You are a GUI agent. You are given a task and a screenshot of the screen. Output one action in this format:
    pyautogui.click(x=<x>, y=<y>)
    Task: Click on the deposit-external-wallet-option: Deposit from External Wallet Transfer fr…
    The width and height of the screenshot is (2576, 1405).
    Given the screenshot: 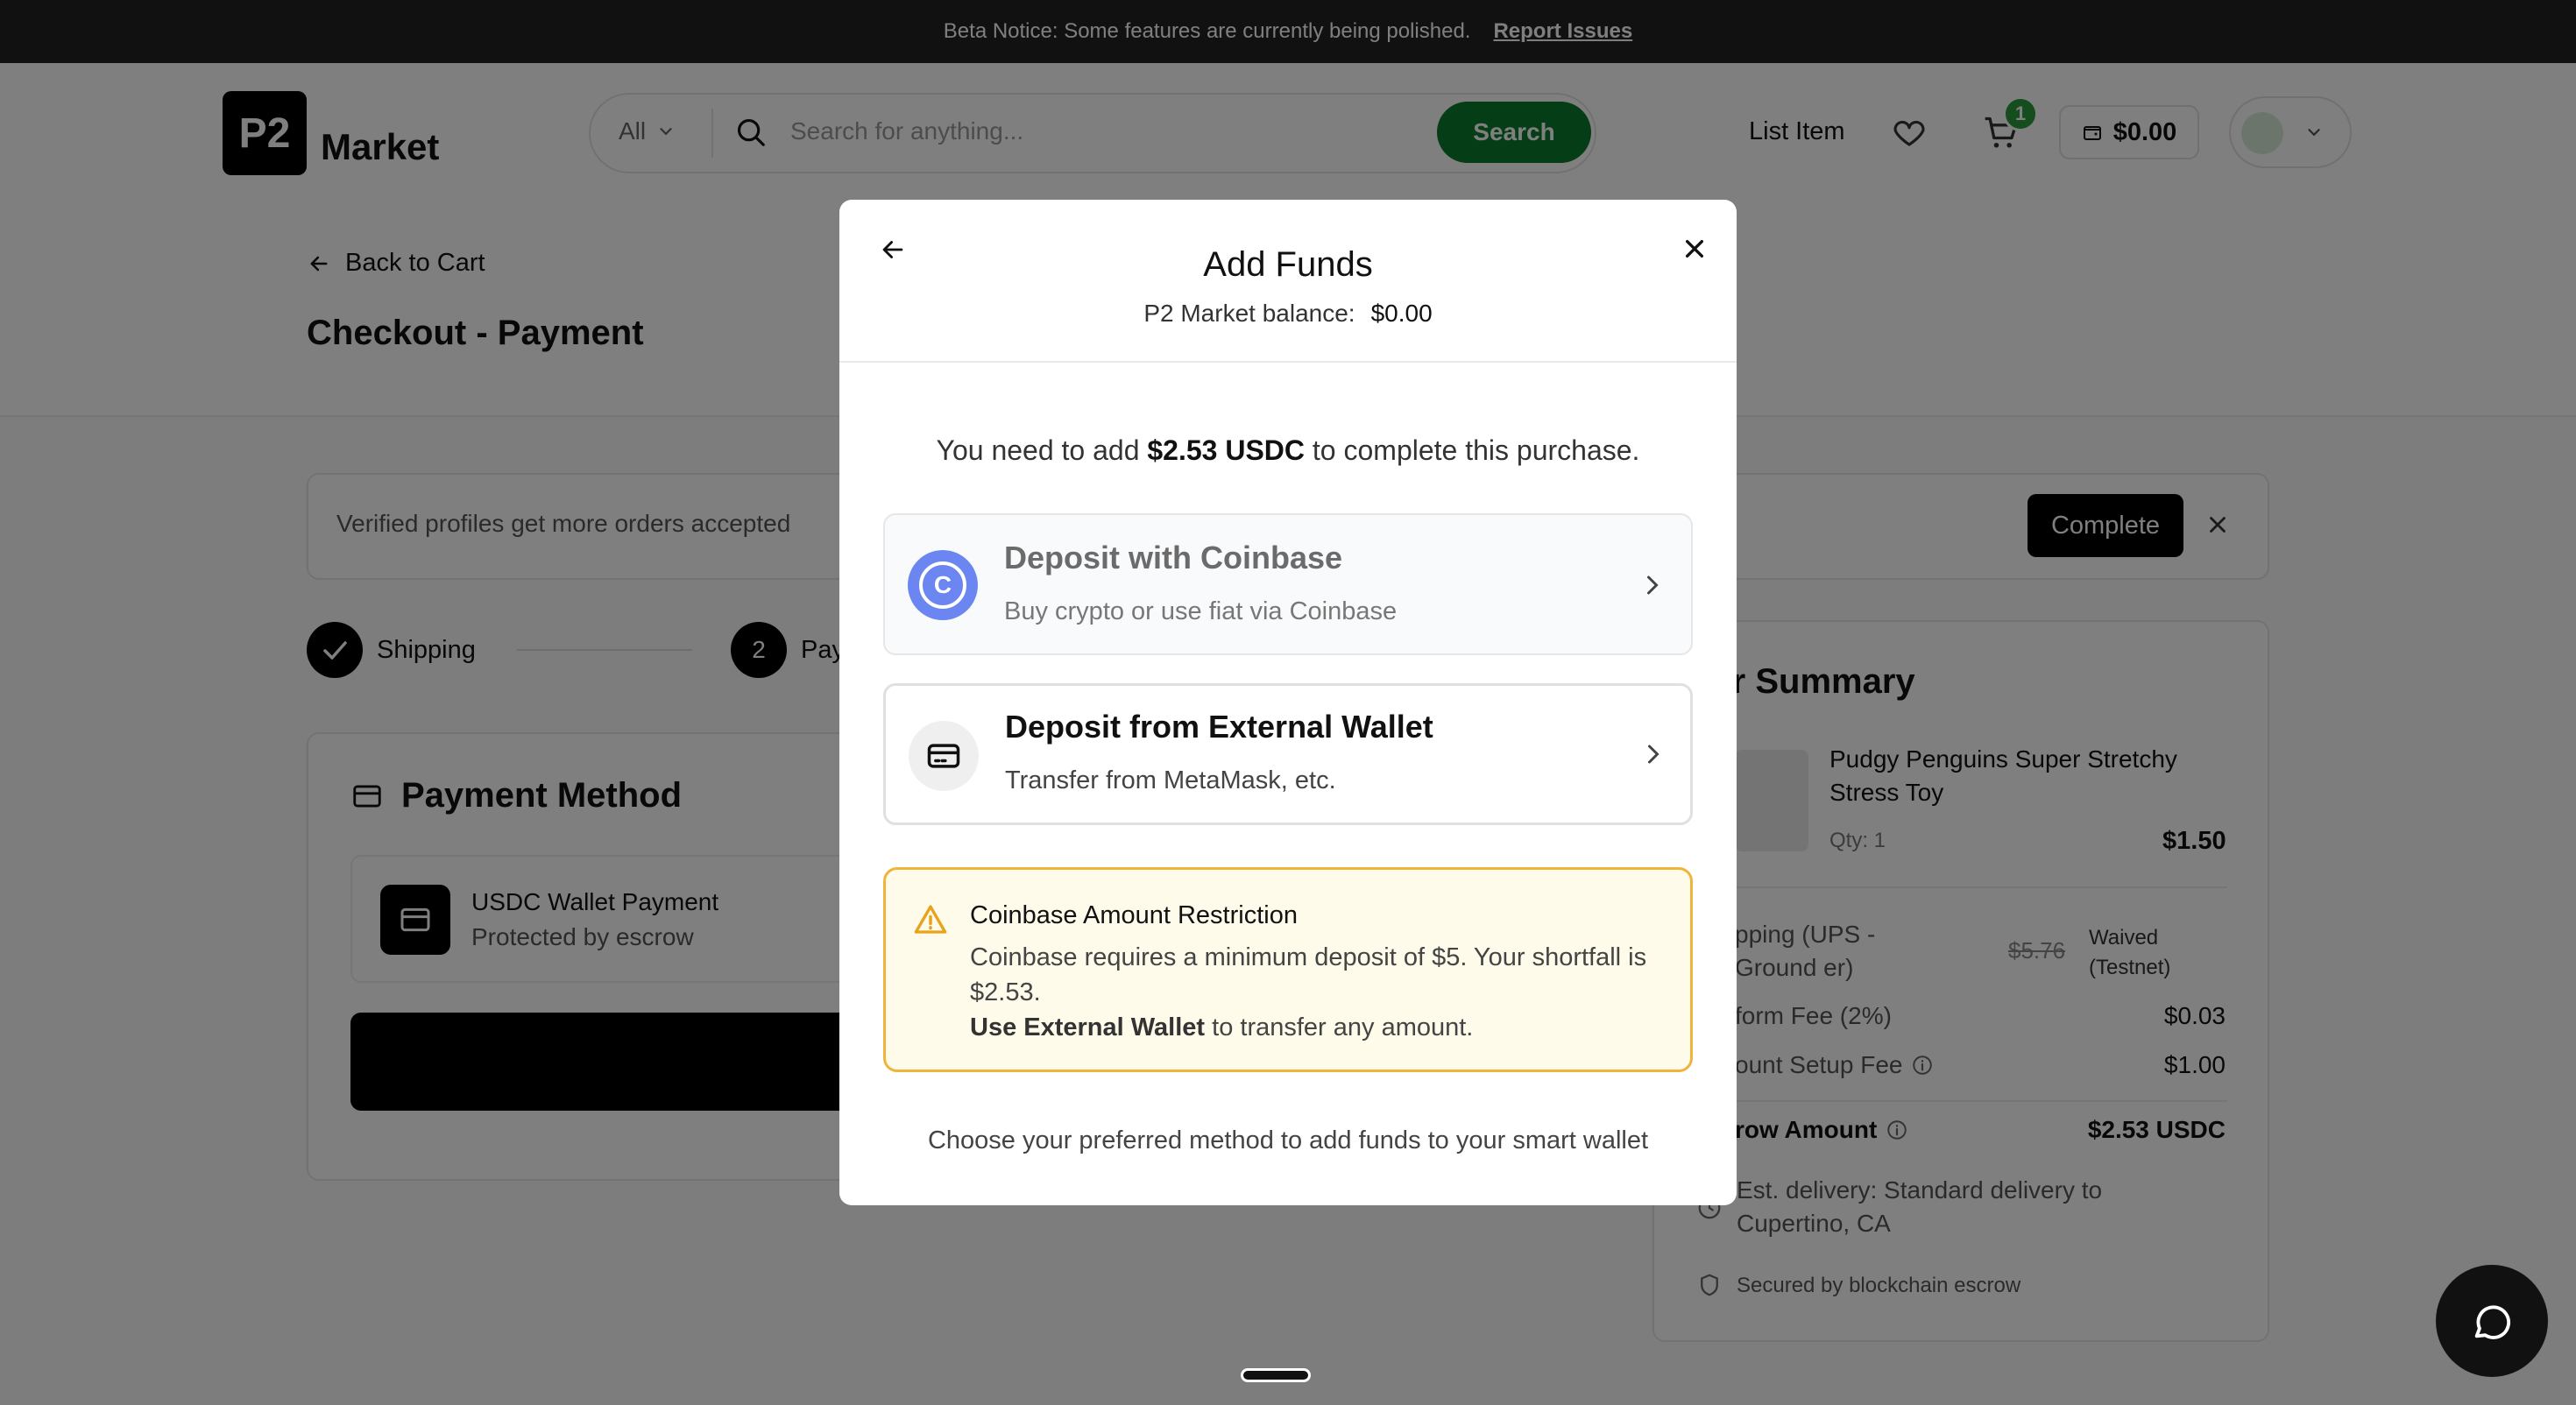 What is the action you would take?
    pyautogui.click(x=1288, y=754)
    